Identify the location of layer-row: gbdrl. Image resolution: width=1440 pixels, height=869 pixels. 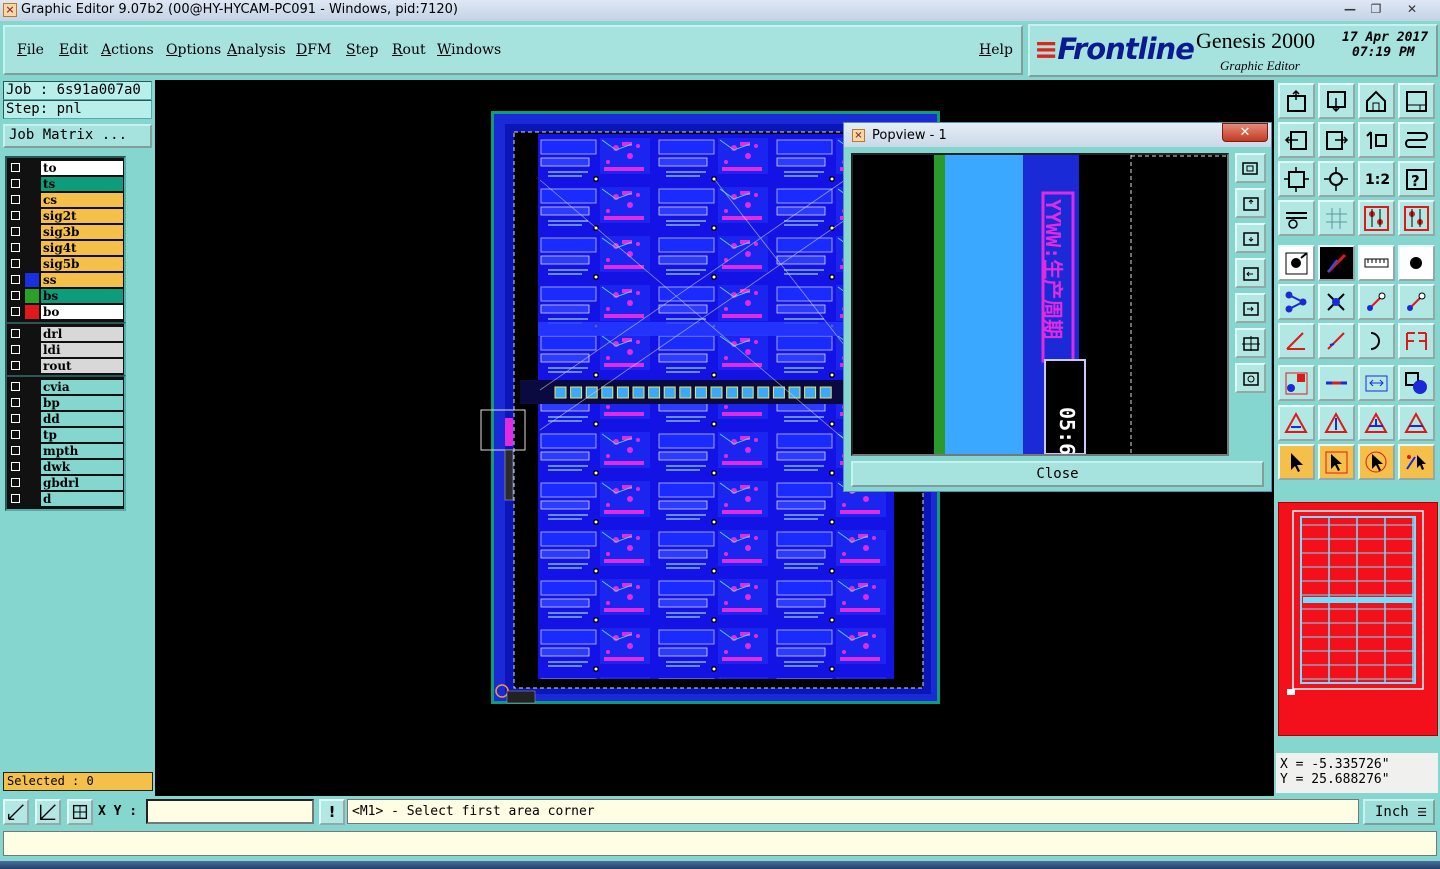
(65, 483).